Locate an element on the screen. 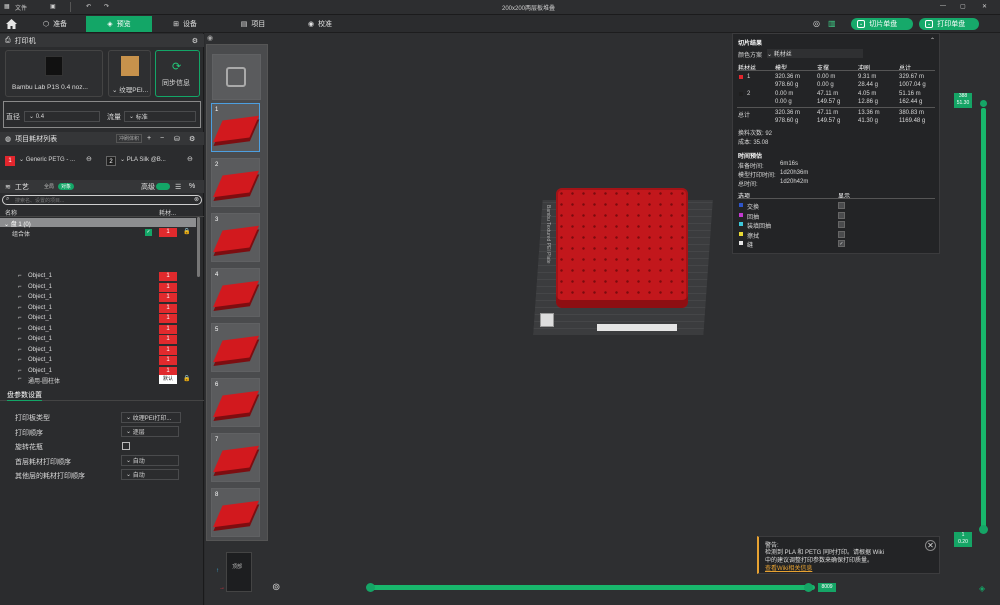  minimize-icon: — is located at coordinates (943, 6).